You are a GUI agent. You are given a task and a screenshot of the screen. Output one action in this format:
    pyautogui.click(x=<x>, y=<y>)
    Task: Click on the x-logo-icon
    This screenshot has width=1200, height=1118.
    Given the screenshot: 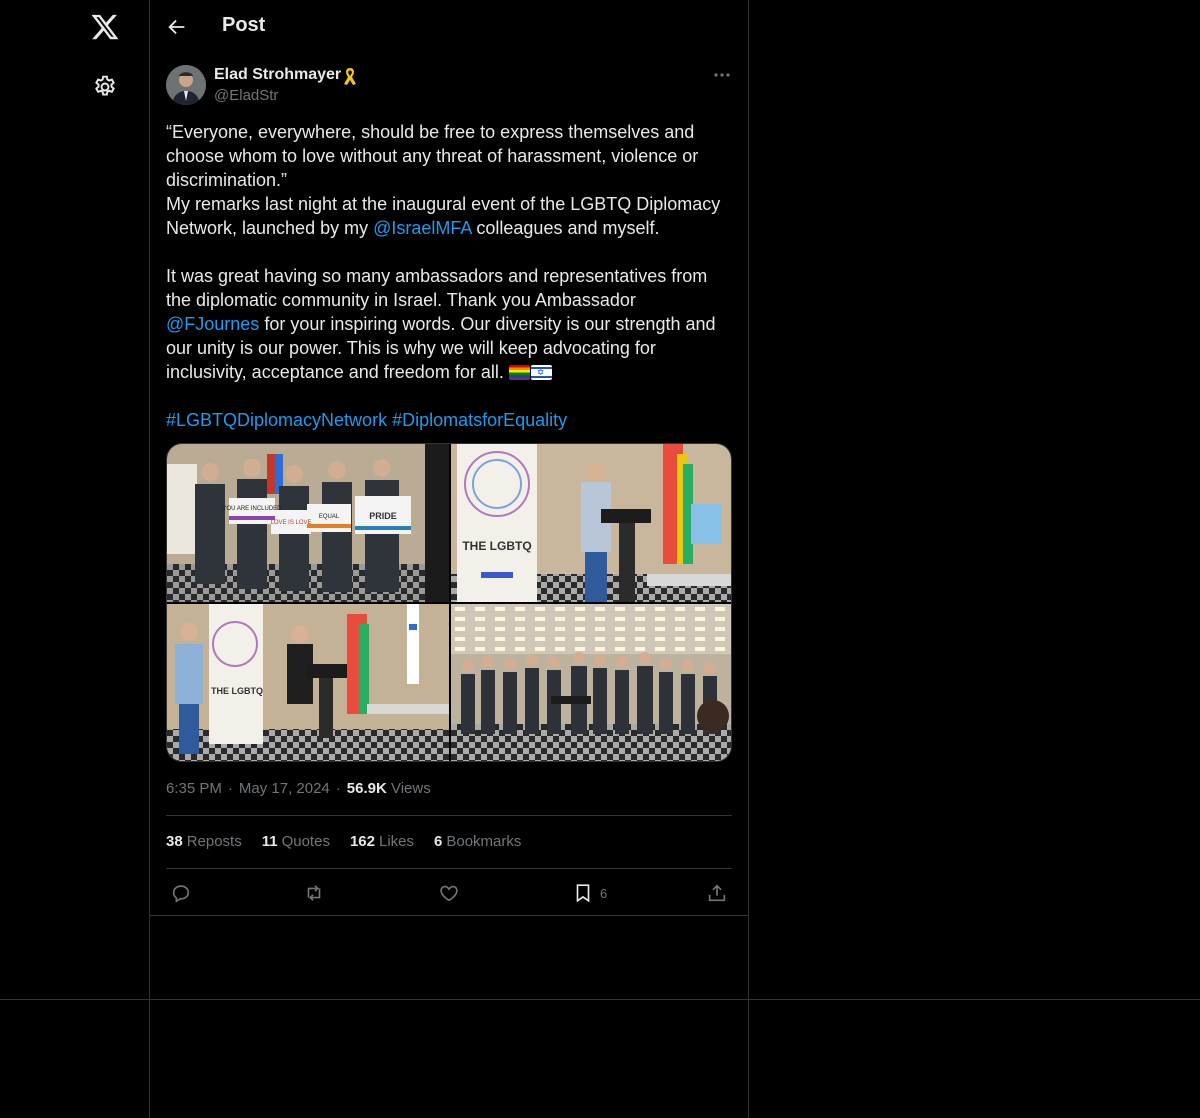 What is the action you would take?
    pyautogui.click(x=105, y=27)
    